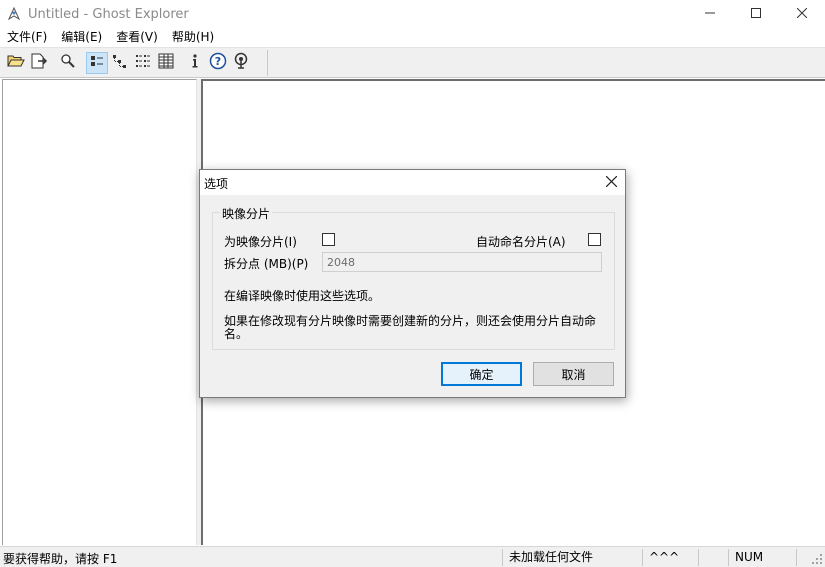 The image size is (825, 567). I want to click on info-button, so click(195, 63).